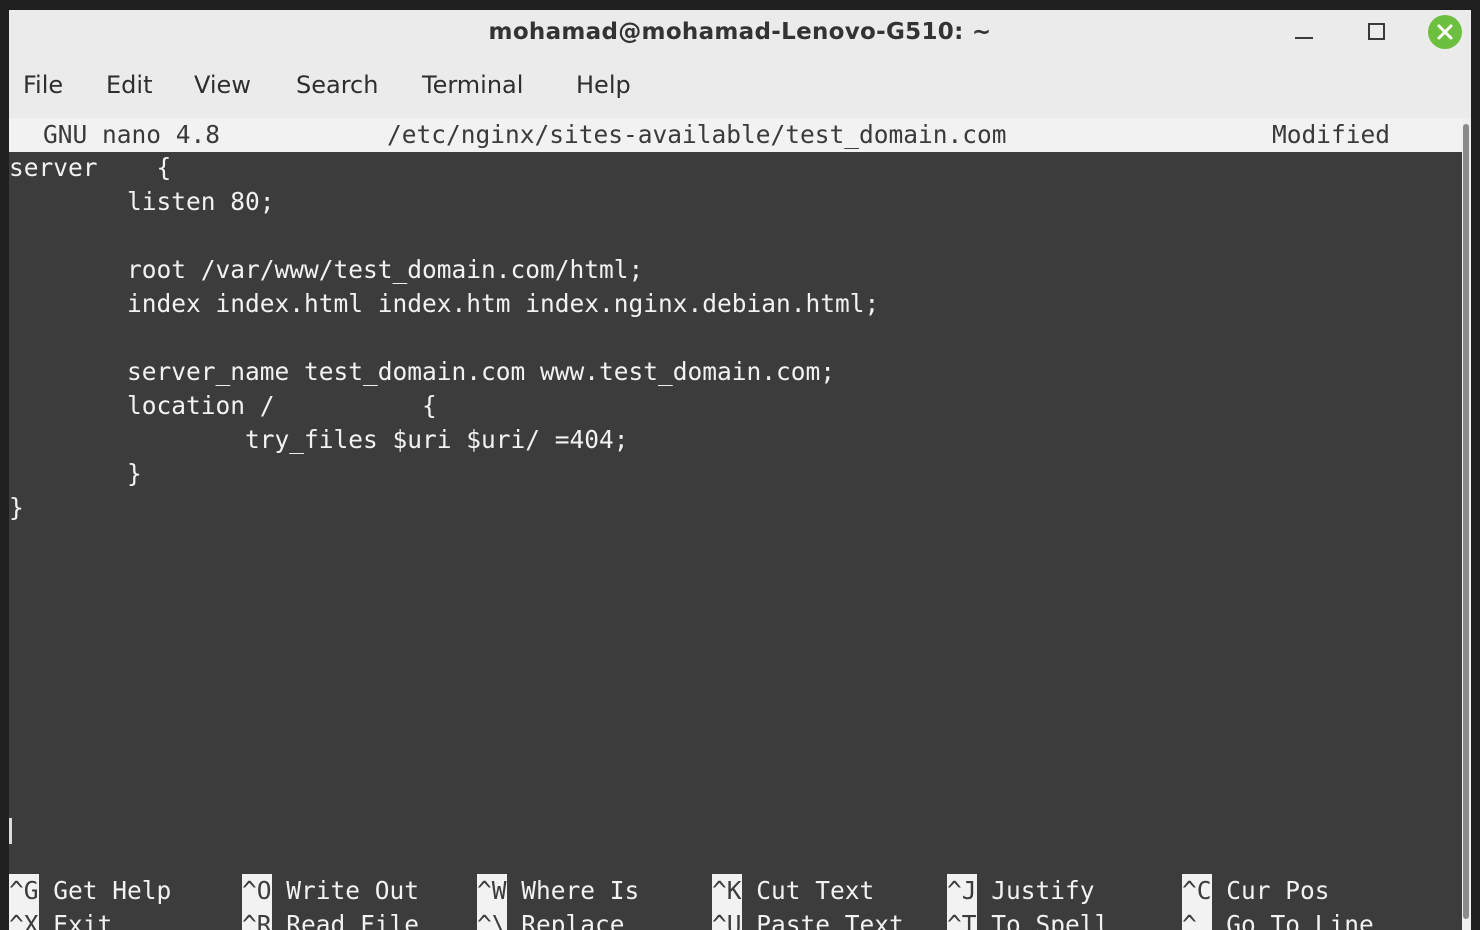 The height and width of the screenshot is (930, 1480). Describe the element at coordinates (1304, 38) in the screenshot. I see `minimize-icon` at that location.